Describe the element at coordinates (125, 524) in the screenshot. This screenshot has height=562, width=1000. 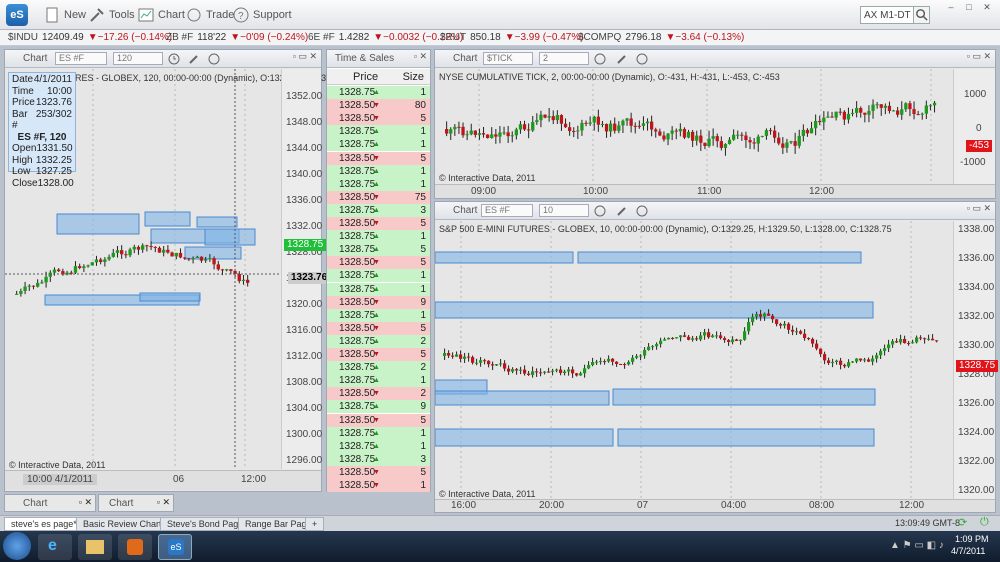
I see `tab-basic-review-charts: Basic Review Charts` at that location.